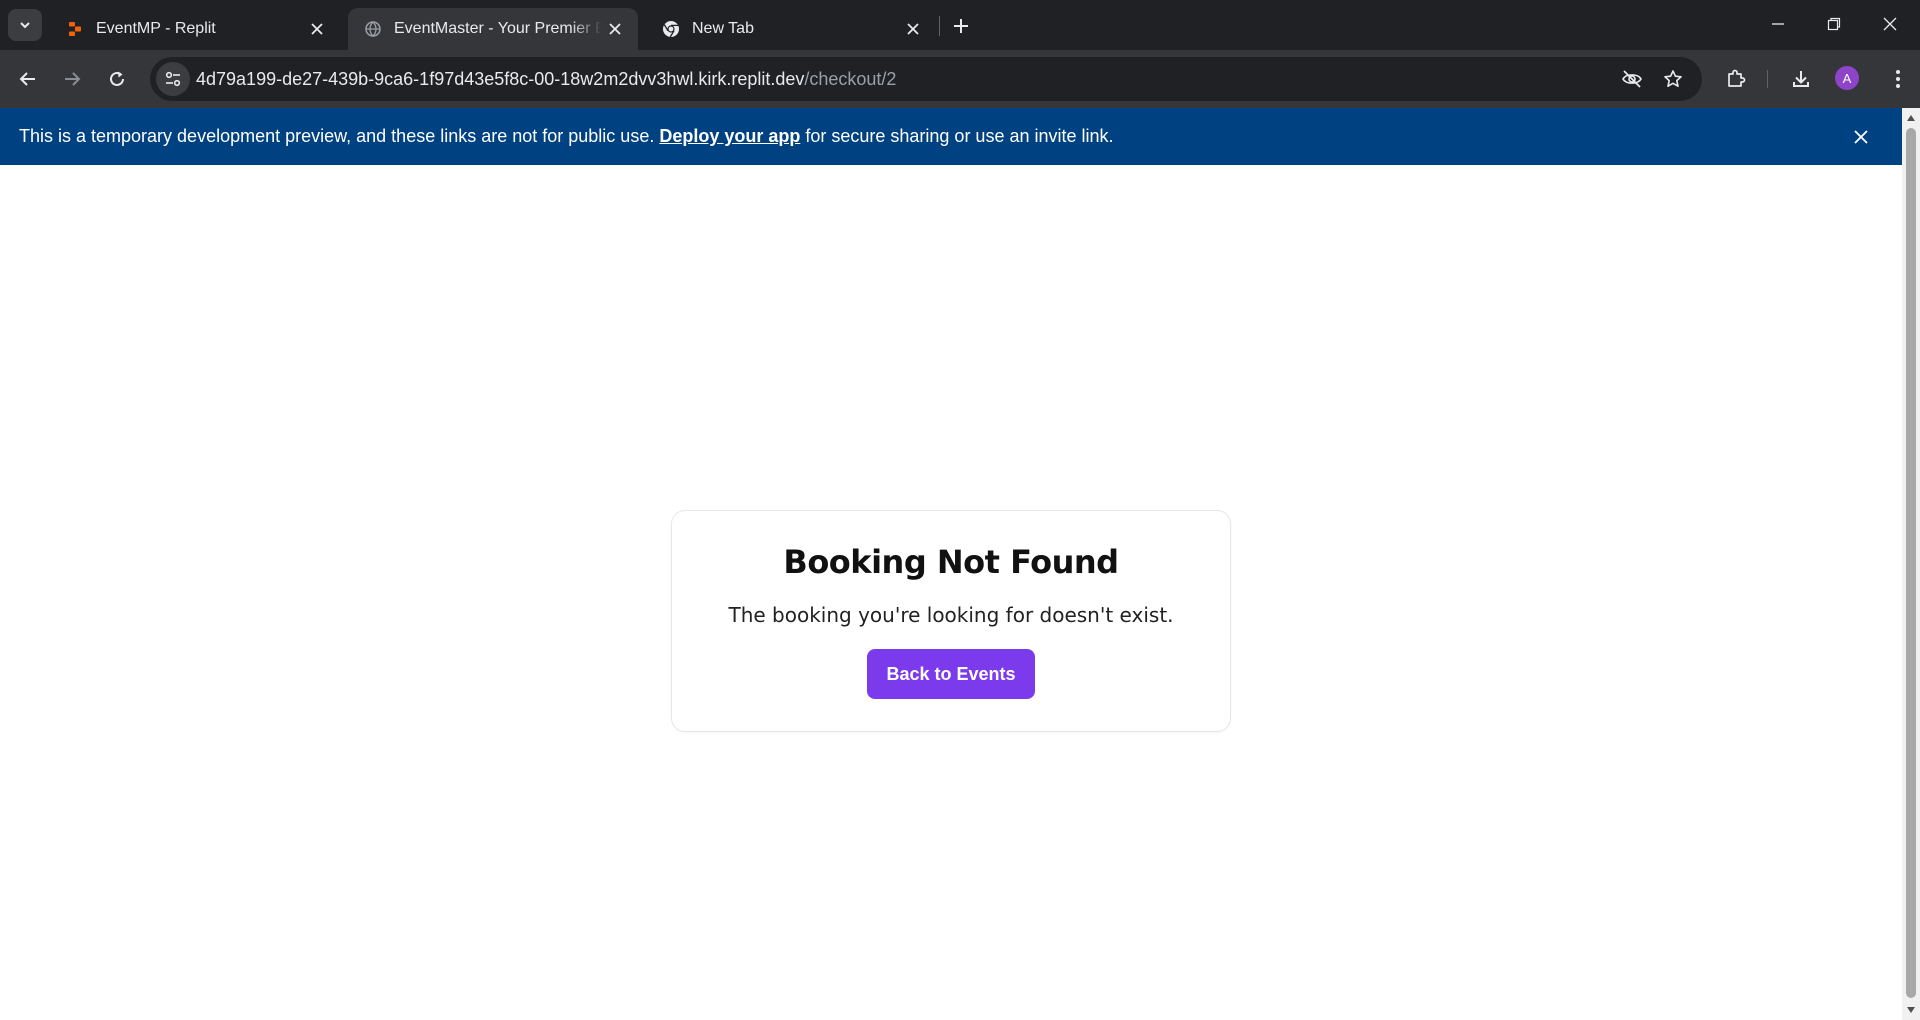 The width and height of the screenshot is (1920, 1020). Describe the element at coordinates (791, 29) in the screenshot. I see `tab-new-tab: New Tab` at that location.